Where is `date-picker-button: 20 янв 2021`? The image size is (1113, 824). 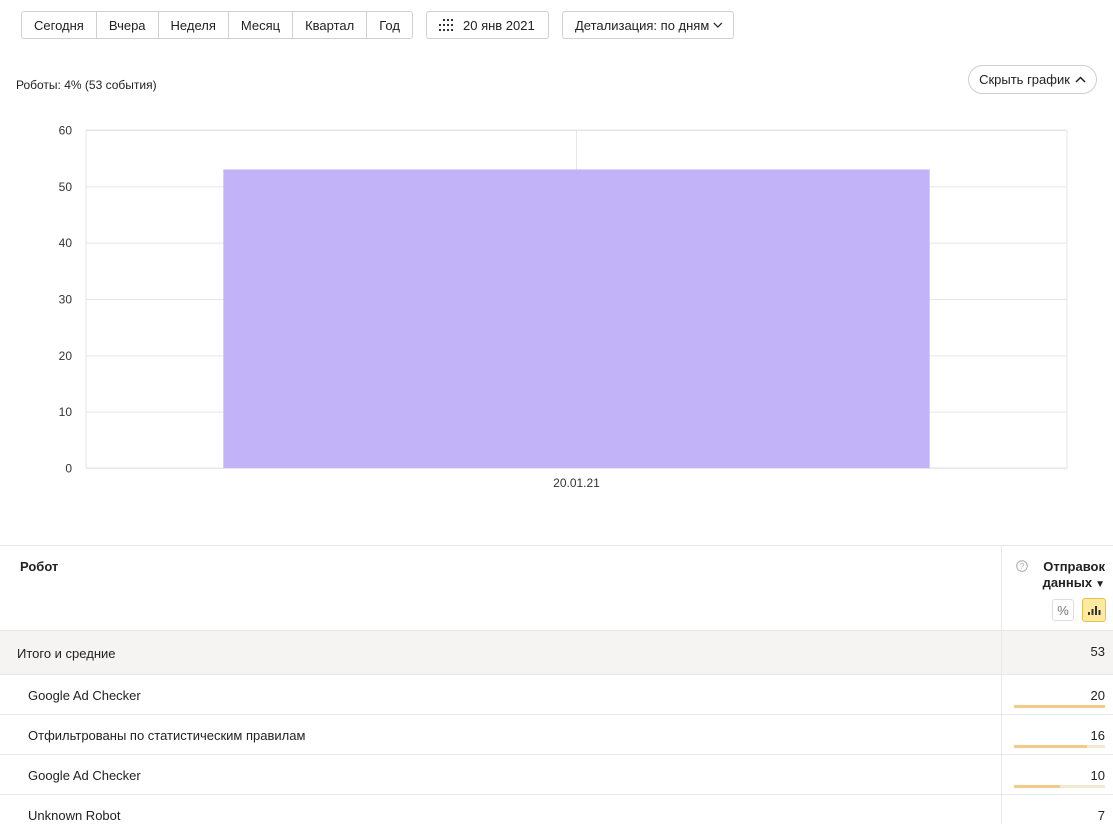 date-picker-button: 20 янв 2021 is located at coordinates (487, 25).